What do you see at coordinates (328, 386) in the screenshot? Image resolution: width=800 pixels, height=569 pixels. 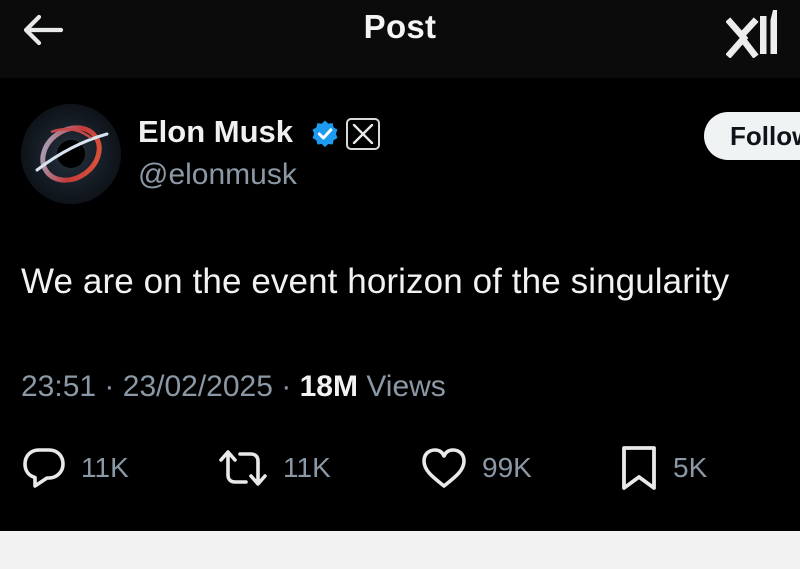 I see `views-count: 18M` at bounding box center [328, 386].